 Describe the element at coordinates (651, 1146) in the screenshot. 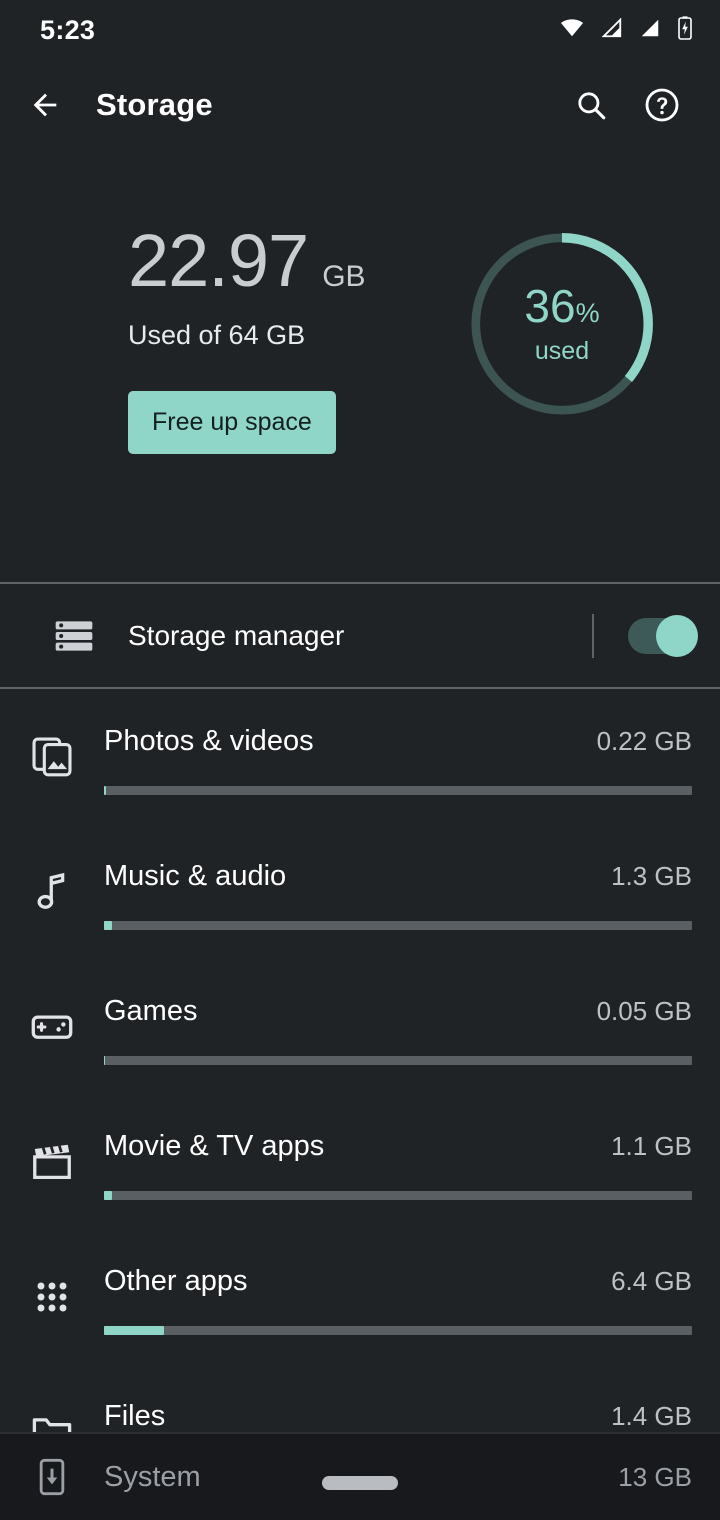

I see `category-size: 1.1 GB` at that location.